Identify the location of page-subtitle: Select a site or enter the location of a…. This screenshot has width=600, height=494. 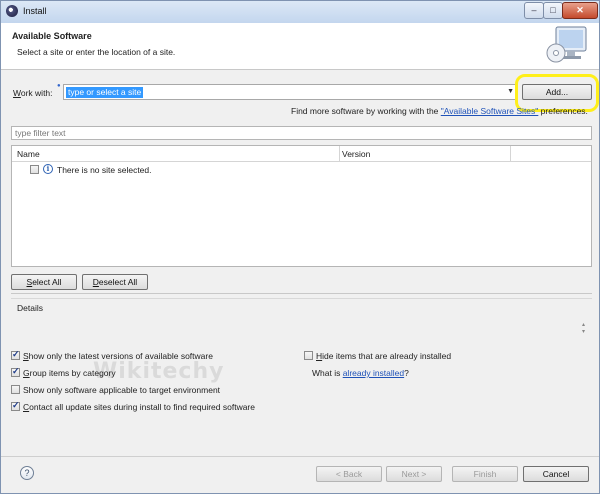
(96, 52).